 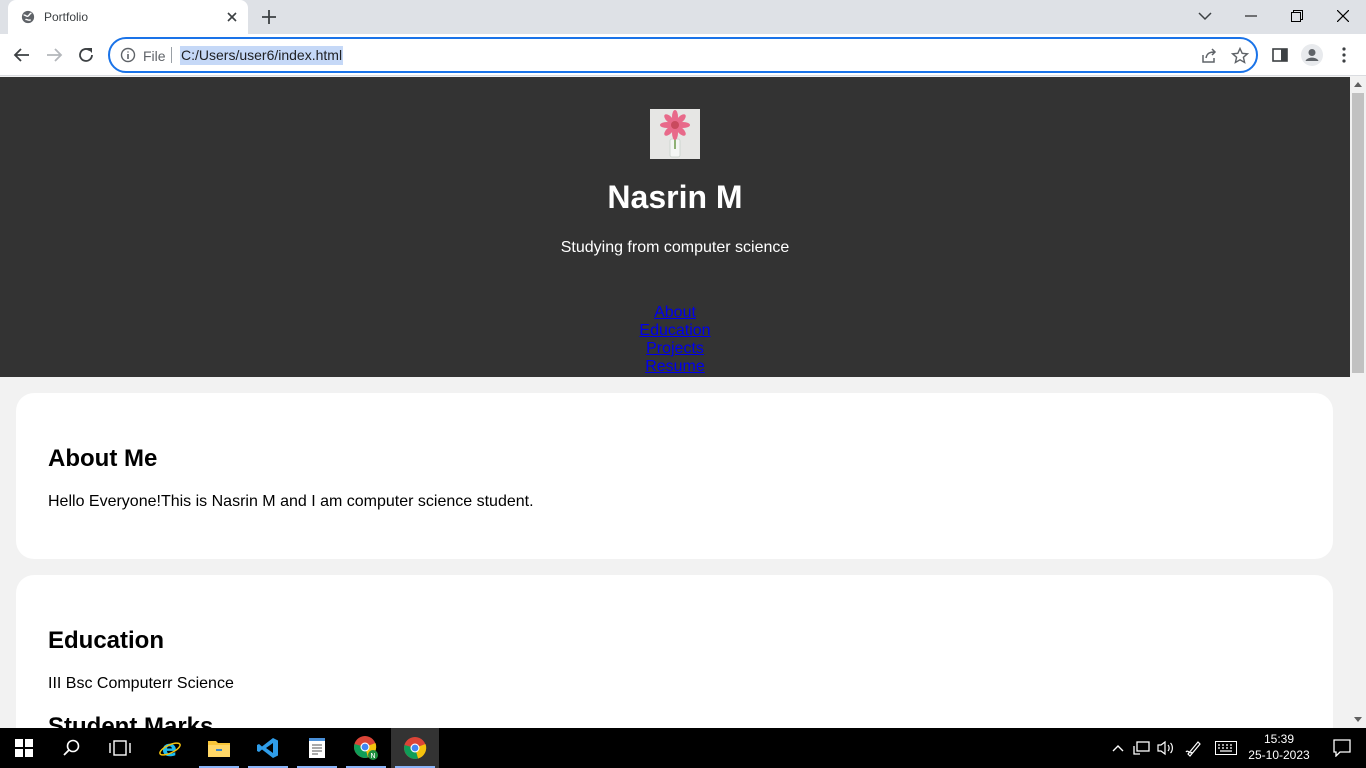 I want to click on share-icon, so click(x=1209, y=56).